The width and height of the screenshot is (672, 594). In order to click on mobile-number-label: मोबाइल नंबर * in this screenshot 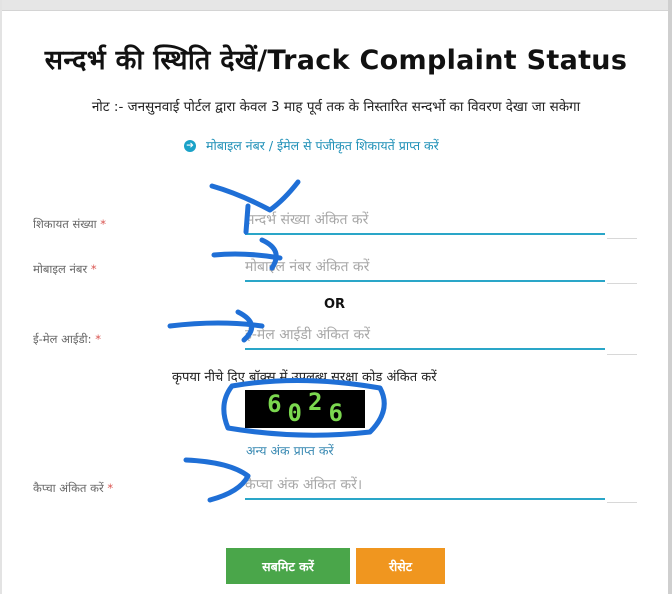, I will do `click(65, 269)`.